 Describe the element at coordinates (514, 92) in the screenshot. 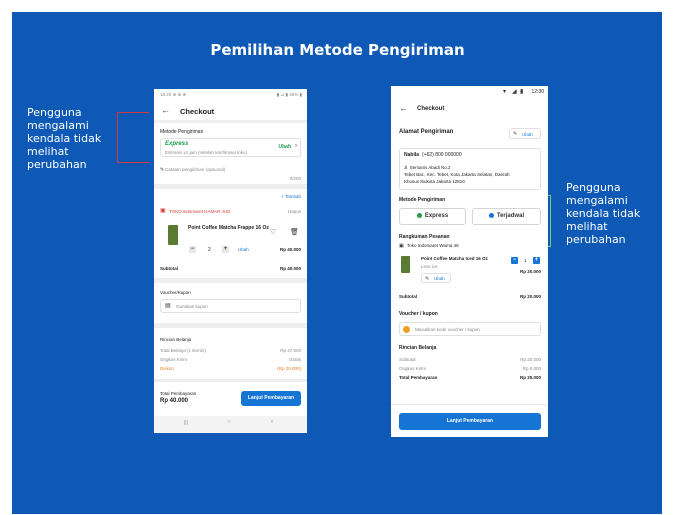

I see `signal-icon: ◢` at that location.